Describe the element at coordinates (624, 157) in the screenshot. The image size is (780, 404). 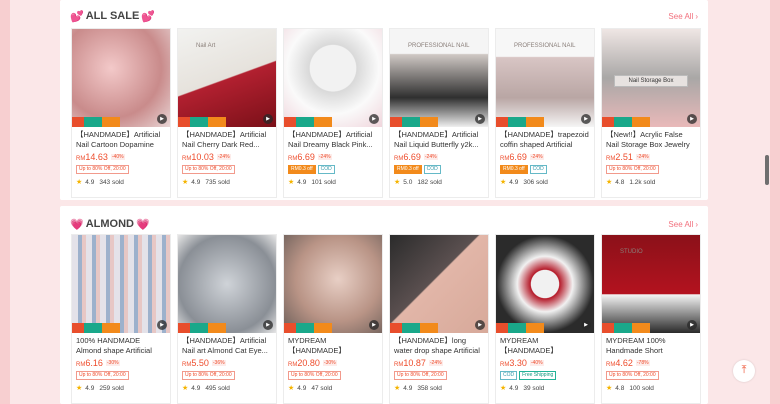
I see `price-value: 2.51` at that location.